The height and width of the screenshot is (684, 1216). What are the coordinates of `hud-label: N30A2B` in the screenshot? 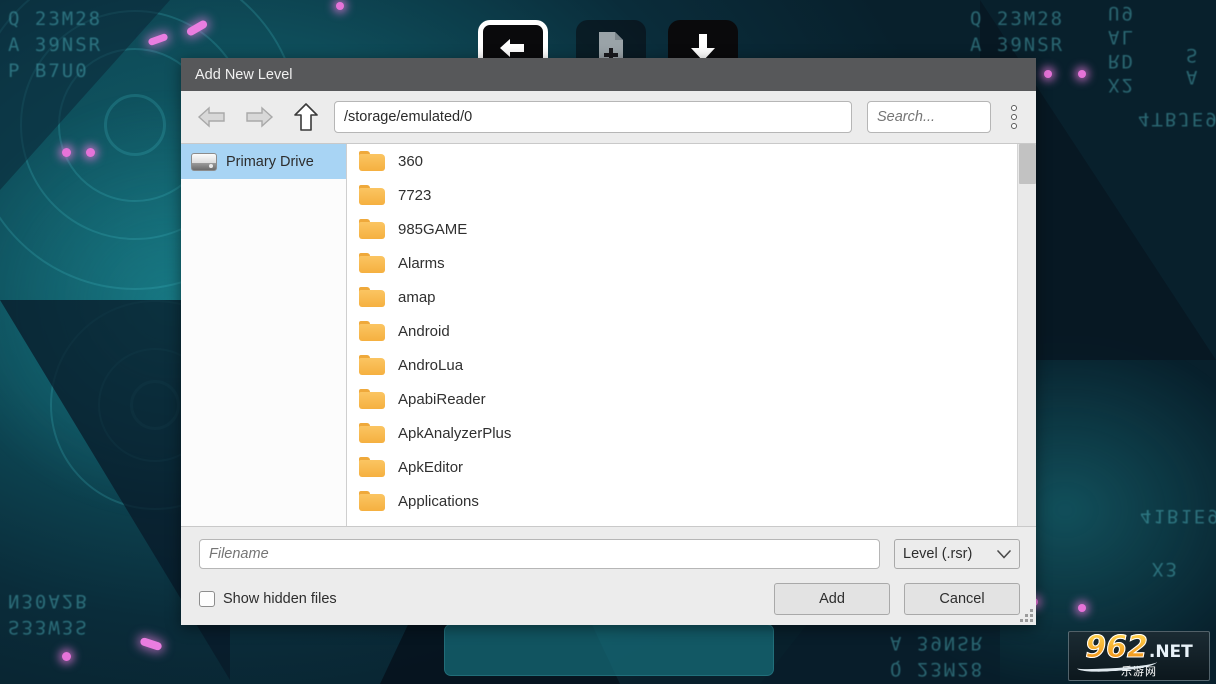 It's located at (48, 601).